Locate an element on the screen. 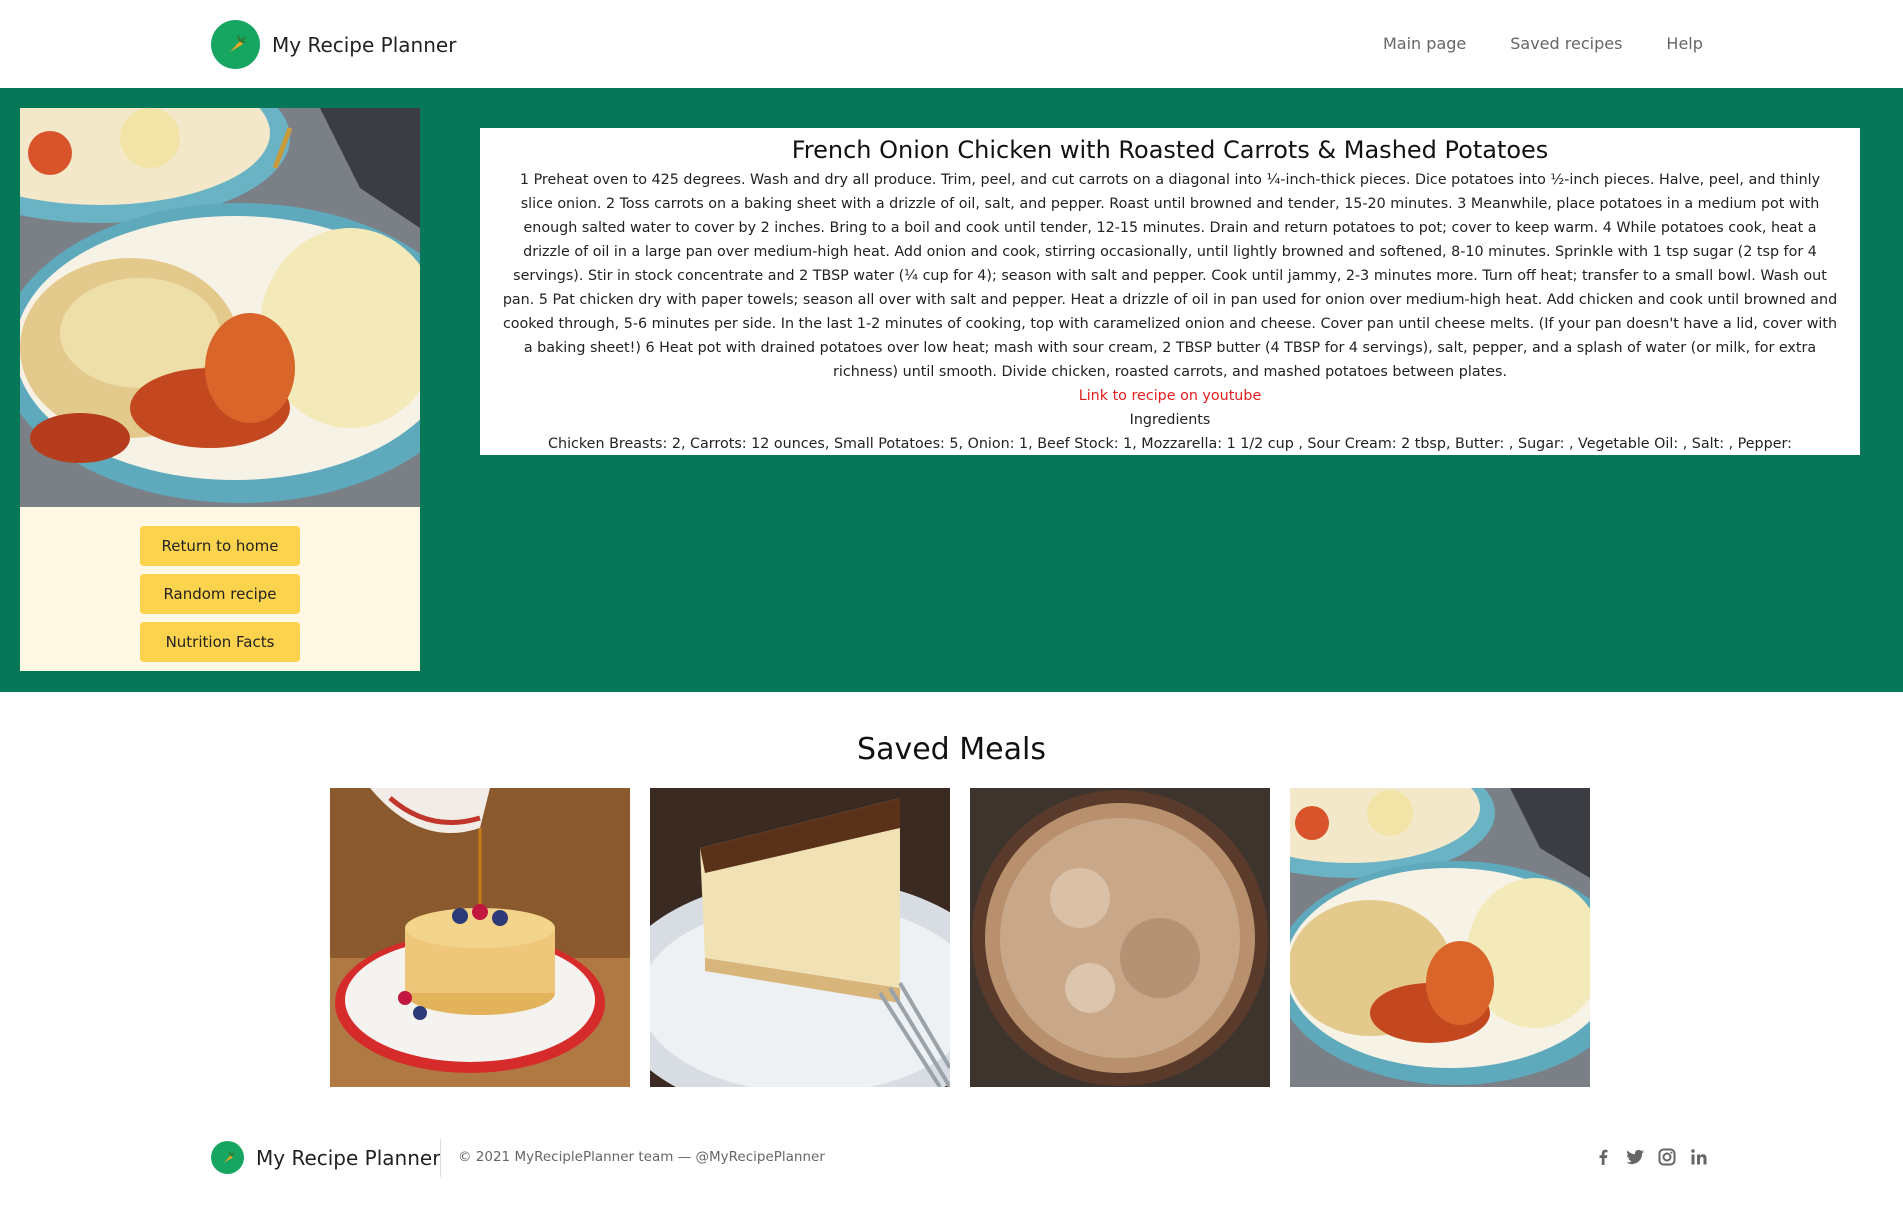  copyright-text: © 2021 MyReciplePlanner team — is located at coordinates (577, 1157).